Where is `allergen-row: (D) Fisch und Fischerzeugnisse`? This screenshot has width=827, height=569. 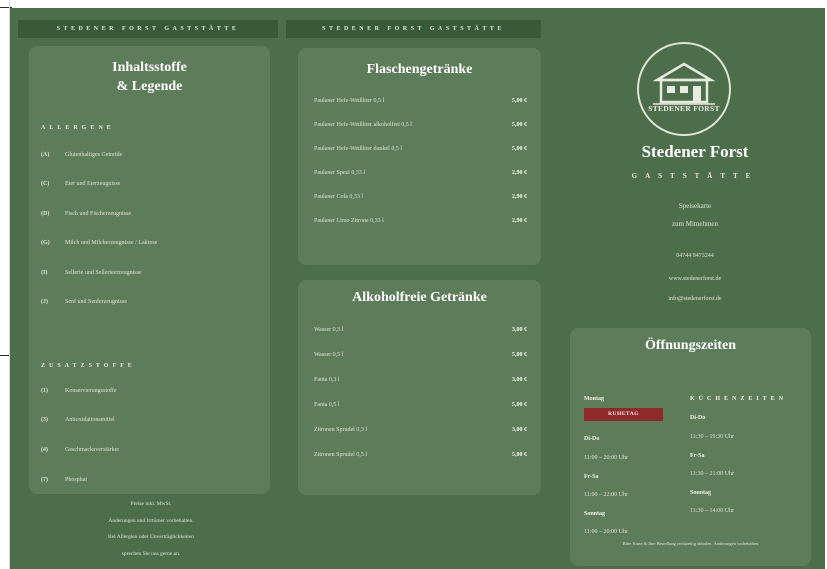
allergen-row: (D) Fisch und Fischerzeugnisse is located at coordinates (86, 214).